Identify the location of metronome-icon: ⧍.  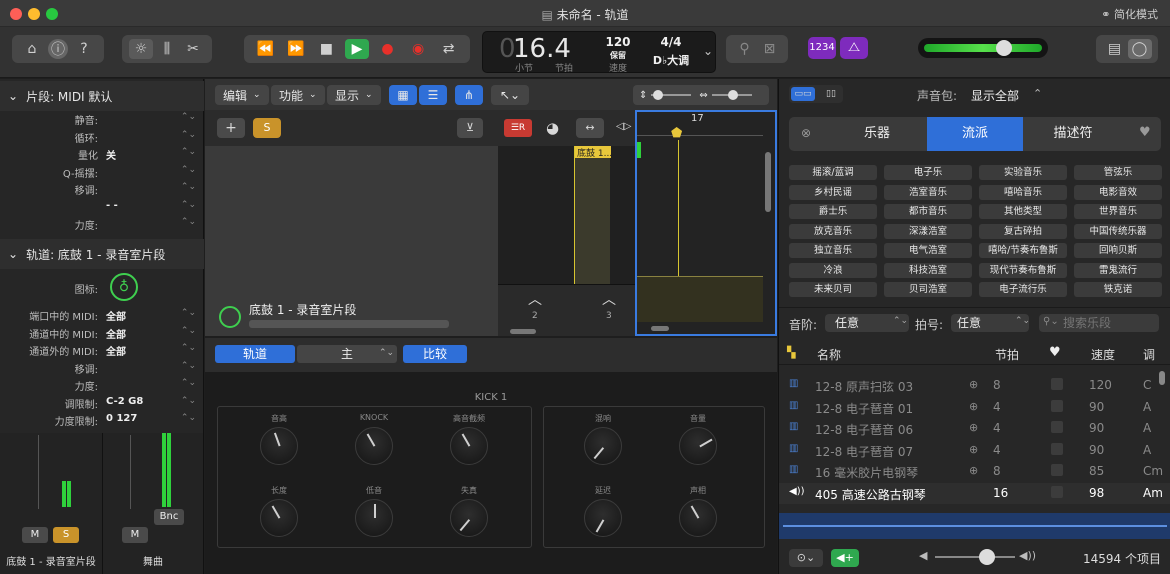
(854, 48).